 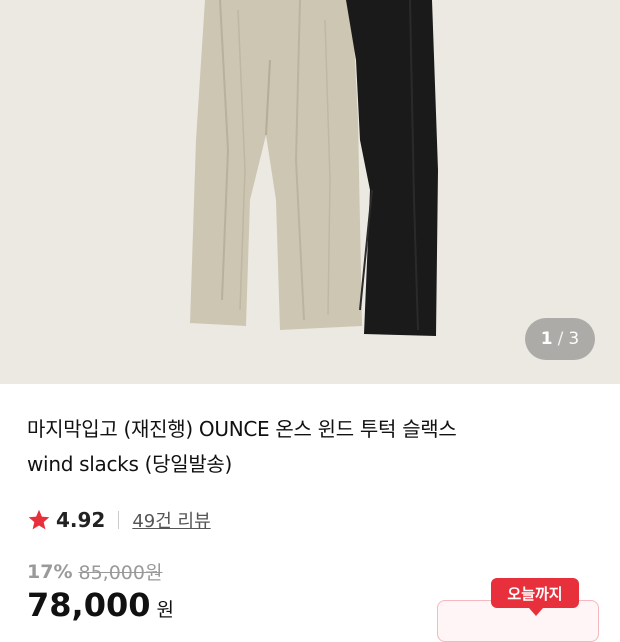 I want to click on rating-divider, so click(x=119, y=520).